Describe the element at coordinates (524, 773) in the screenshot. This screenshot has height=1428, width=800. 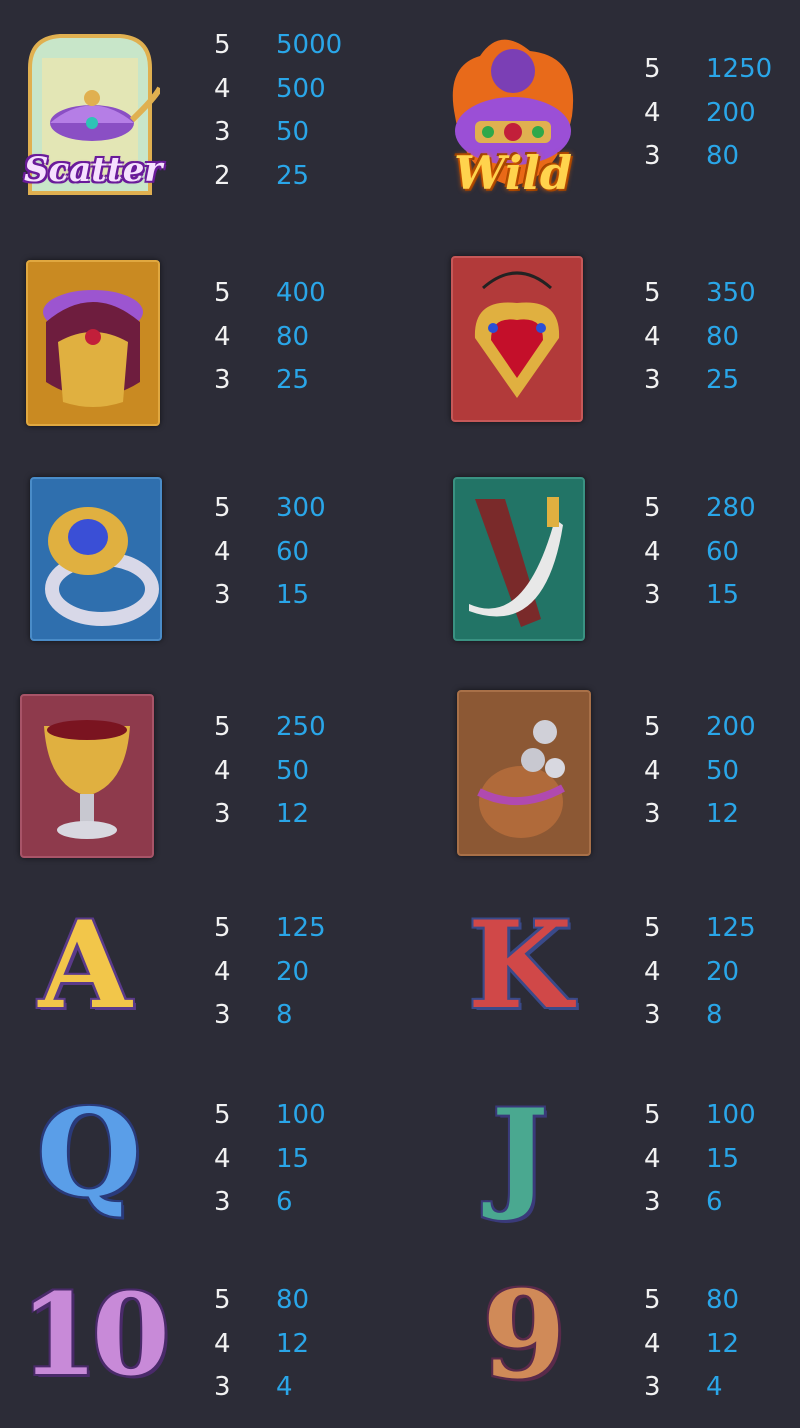
I see `coin-bag-symbol` at that location.